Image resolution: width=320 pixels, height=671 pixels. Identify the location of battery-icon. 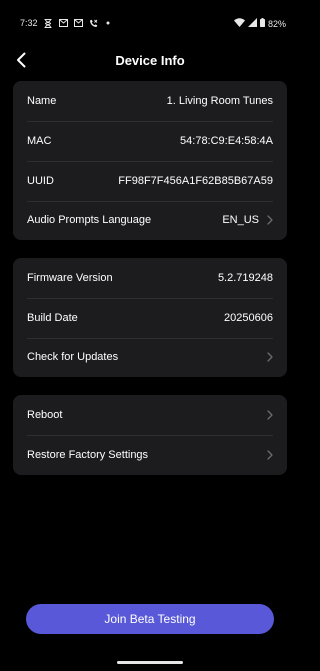
(262, 23).